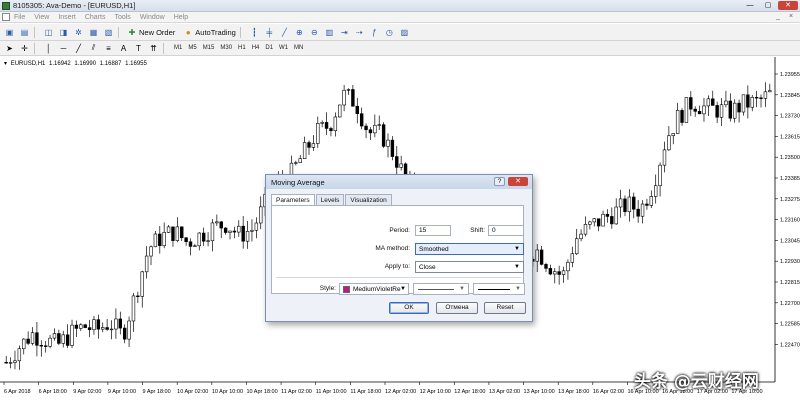 The image size is (800, 400). I want to click on color-select: MediumVioletRe ▼, so click(374, 289).